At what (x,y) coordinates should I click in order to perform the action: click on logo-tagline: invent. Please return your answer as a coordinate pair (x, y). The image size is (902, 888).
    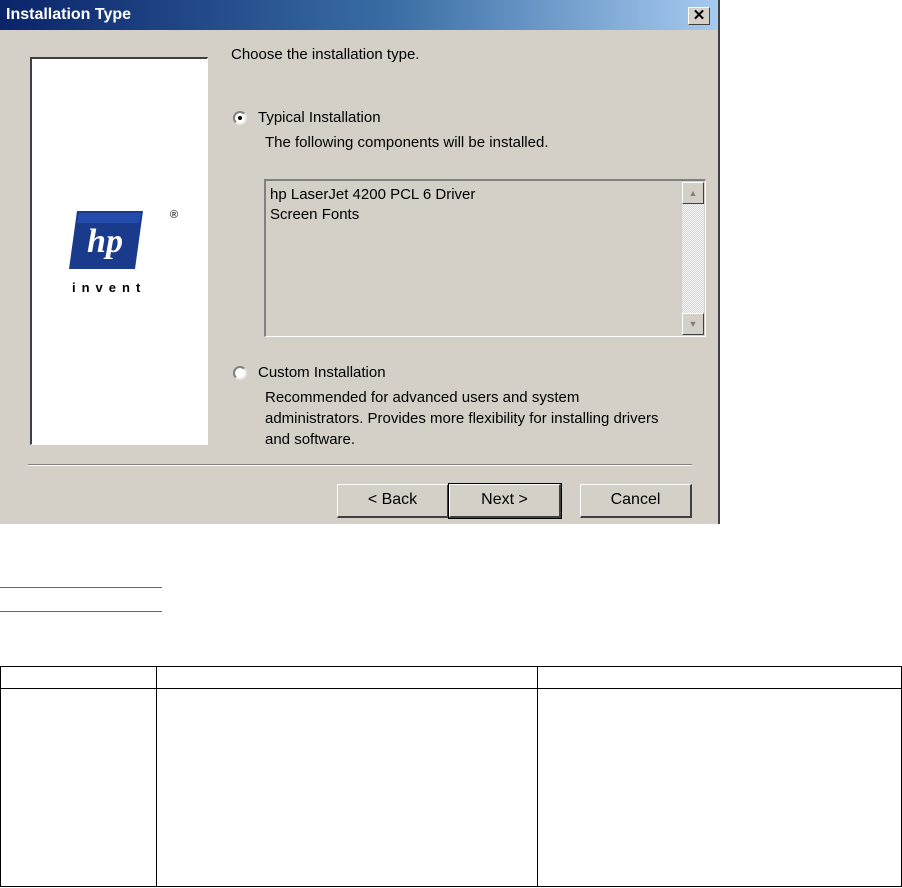
    Looking at the image, I should click on (109, 287).